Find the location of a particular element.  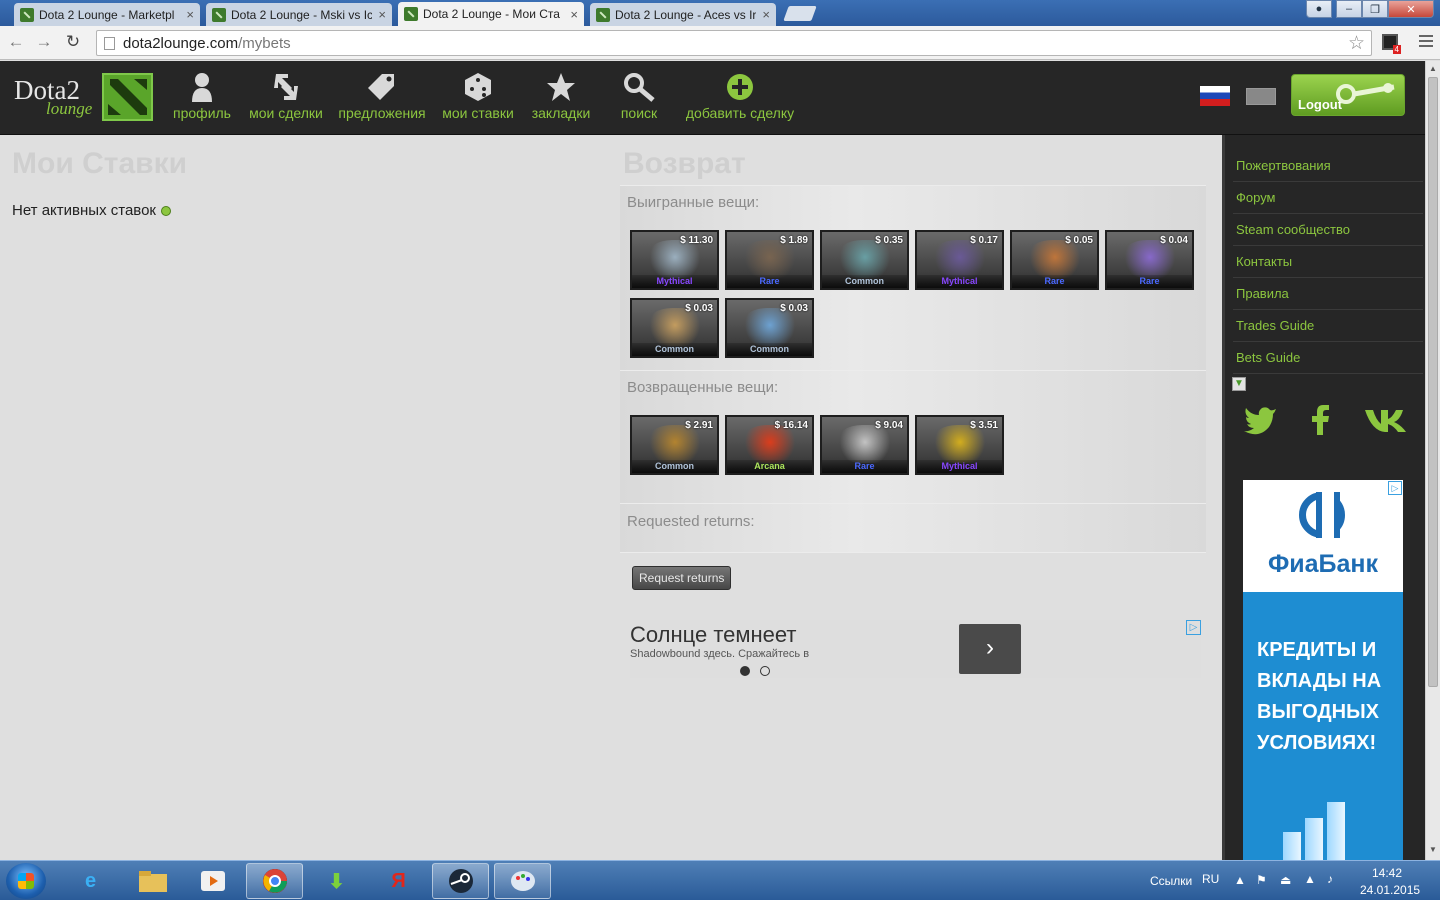

tray-volume-icon: ♪ is located at coordinates (1330, 879).